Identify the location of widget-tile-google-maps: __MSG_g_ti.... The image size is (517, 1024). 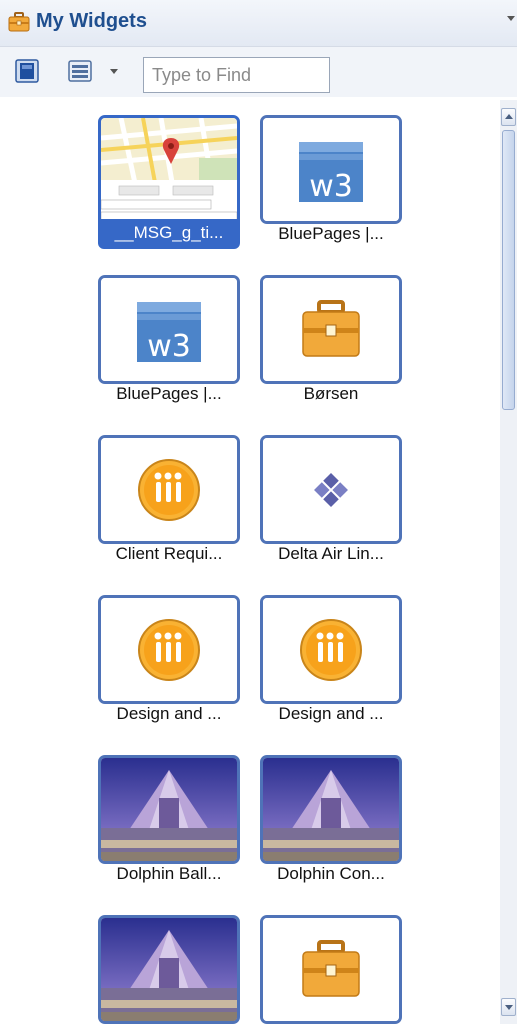
(169, 175).